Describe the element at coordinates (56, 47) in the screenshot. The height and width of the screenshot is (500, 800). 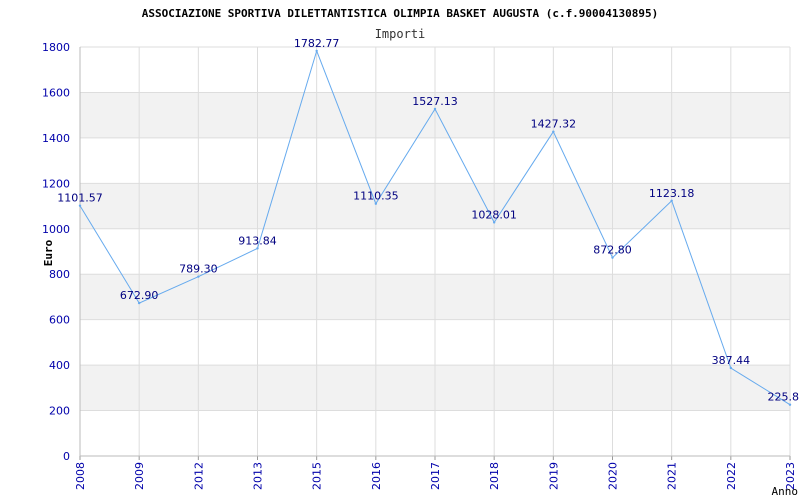
I see `y-tick-label: 1800` at that location.